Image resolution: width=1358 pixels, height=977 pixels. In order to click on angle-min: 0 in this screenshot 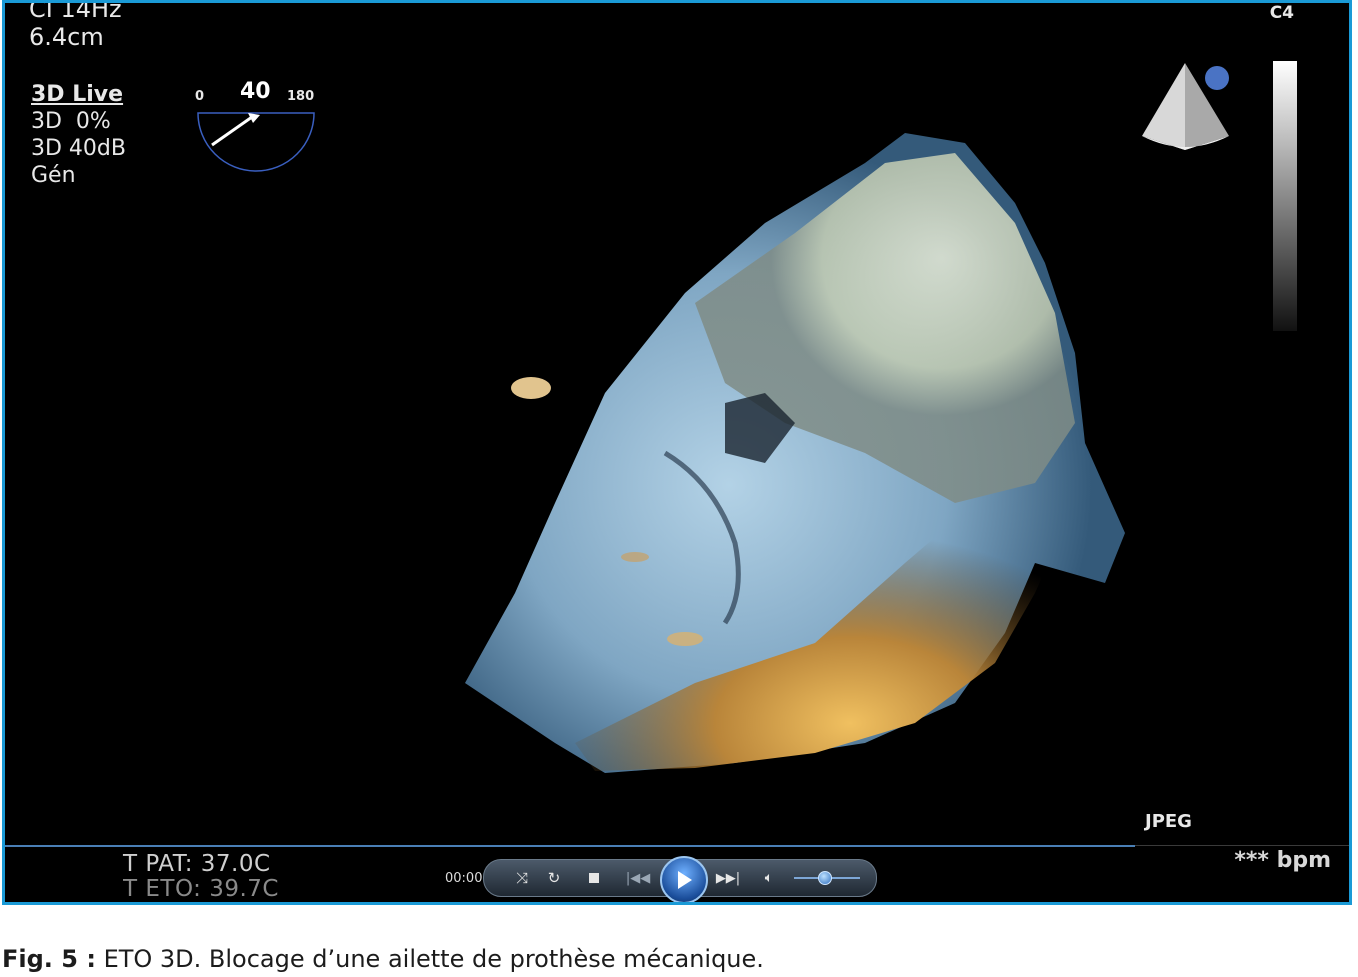, I will do `click(200, 96)`.